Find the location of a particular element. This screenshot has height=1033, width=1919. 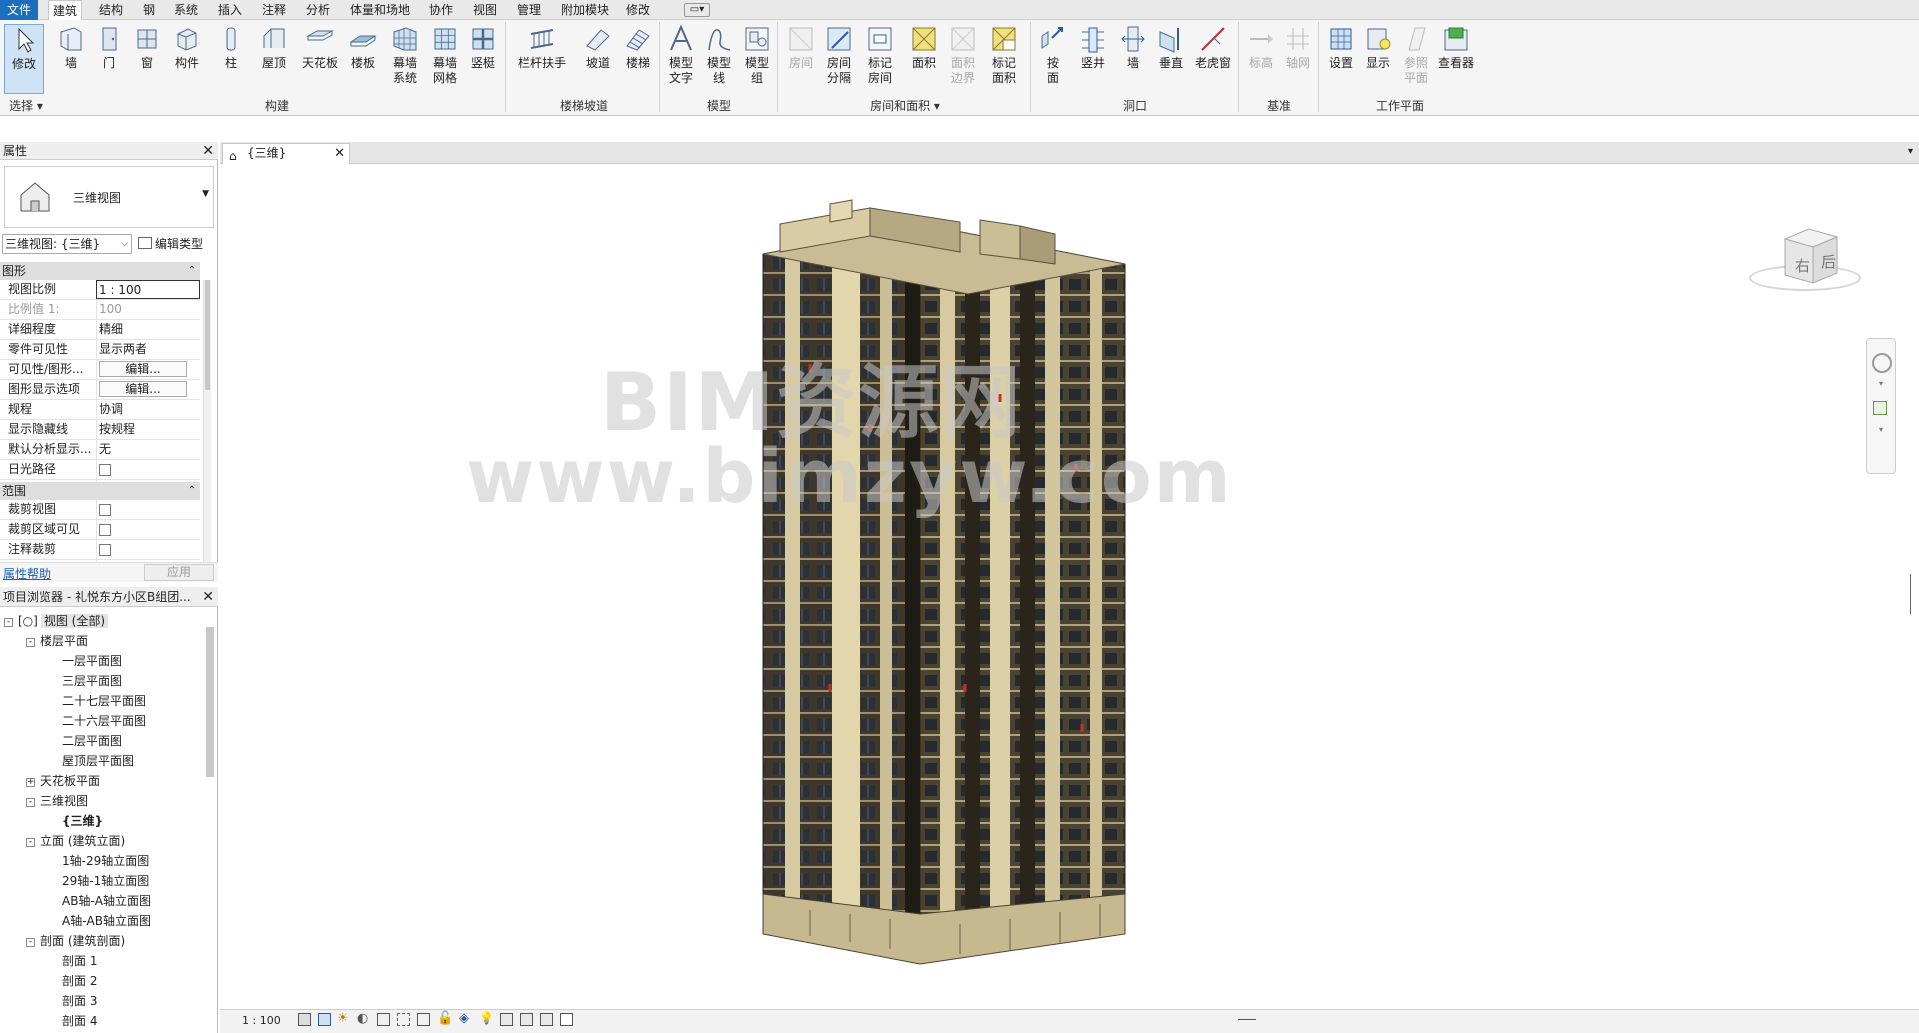

door-button: 门 is located at coordinates (109, 59).